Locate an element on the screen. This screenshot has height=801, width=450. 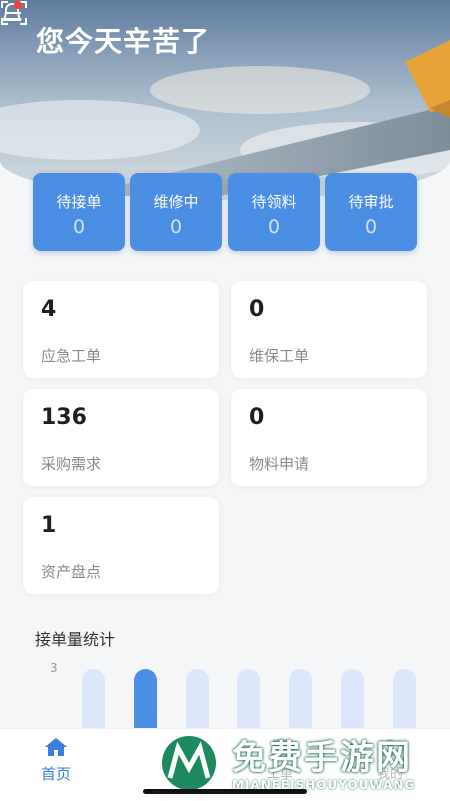
bell-icon is located at coordinates (12, 13).